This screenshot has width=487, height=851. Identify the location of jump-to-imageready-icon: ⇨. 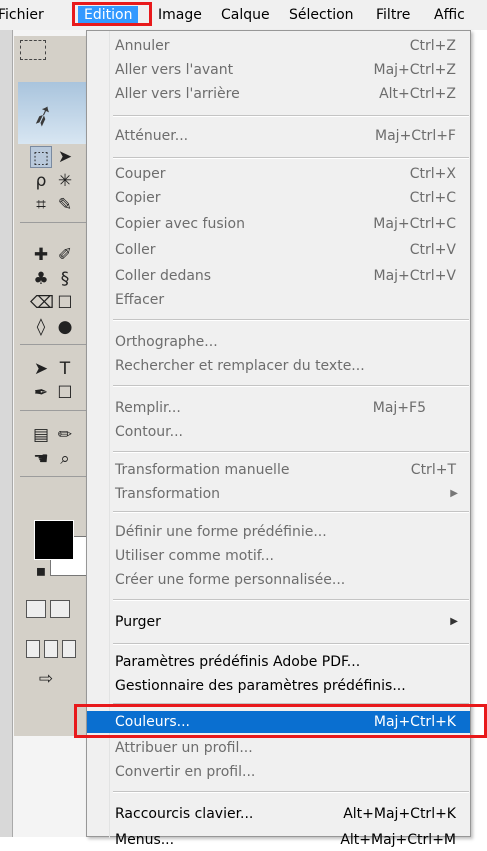
(46, 679).